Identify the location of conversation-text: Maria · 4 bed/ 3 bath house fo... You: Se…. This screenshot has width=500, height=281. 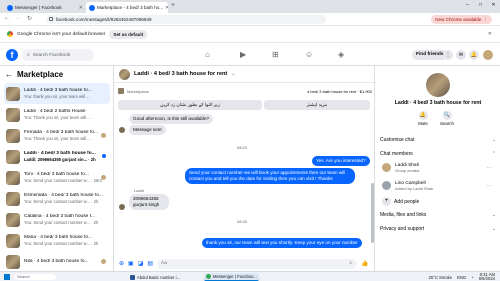
(64, 240).